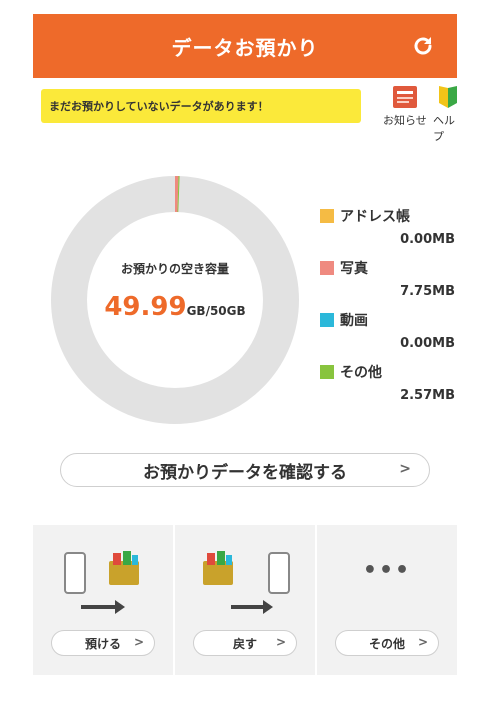 This screenshot has width=500, height=704. Describe the element at coordinates (145, 307) in the screenshot. I see `free-capacity-number: 49.99` at that location.